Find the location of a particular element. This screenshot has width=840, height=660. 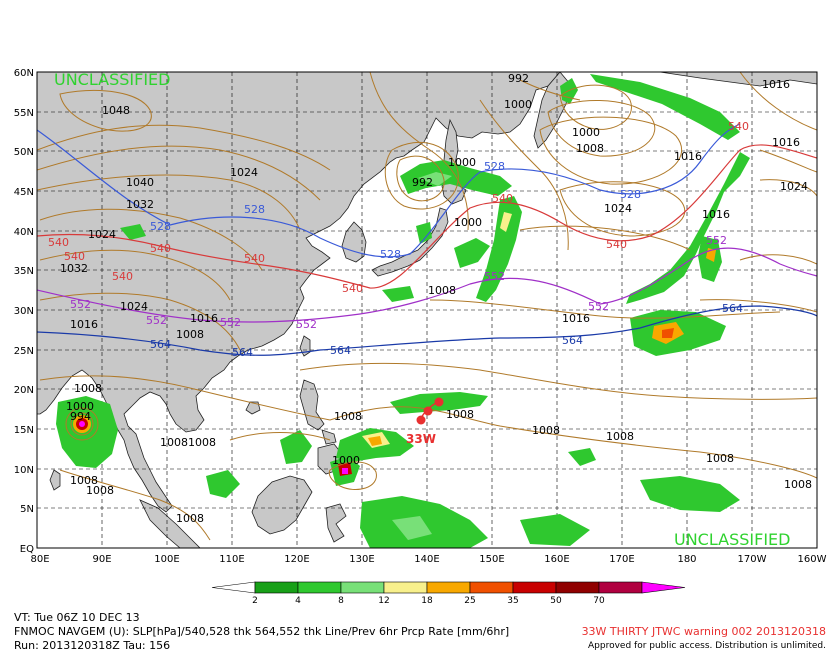

lat-label: 55N is located at coordinates (24, 113).